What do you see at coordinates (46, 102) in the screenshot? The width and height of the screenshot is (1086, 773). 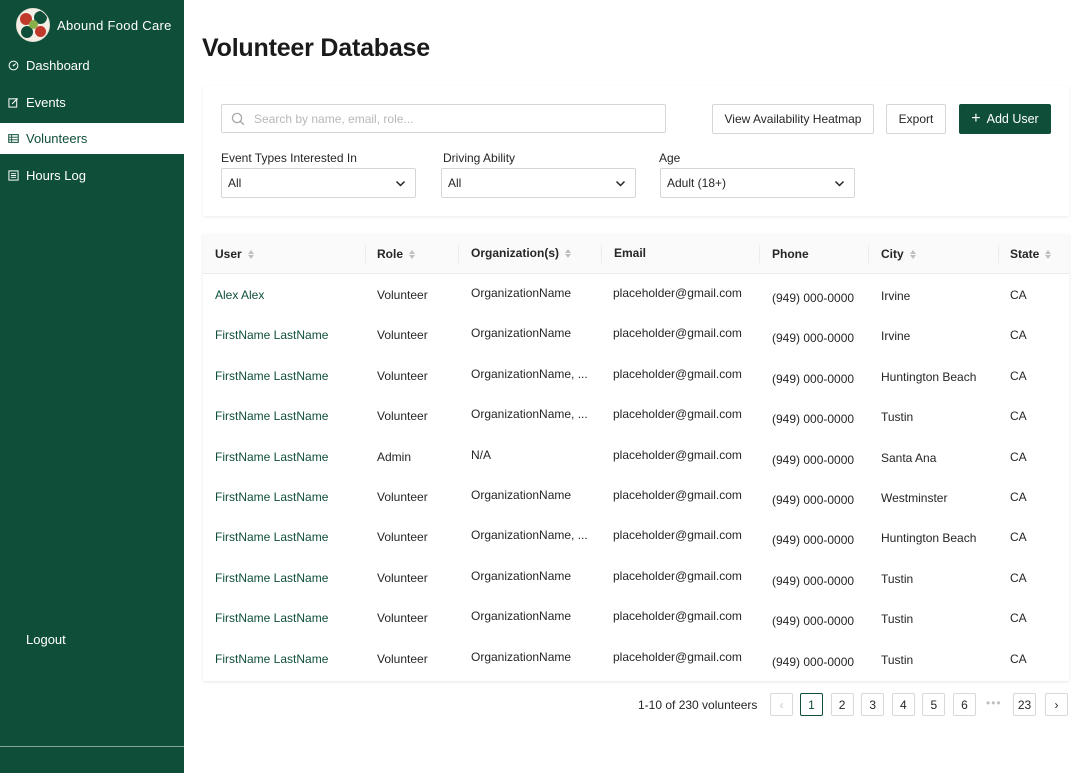 I see `sidebar-item-label: Events` at bounding box center [46, 102].